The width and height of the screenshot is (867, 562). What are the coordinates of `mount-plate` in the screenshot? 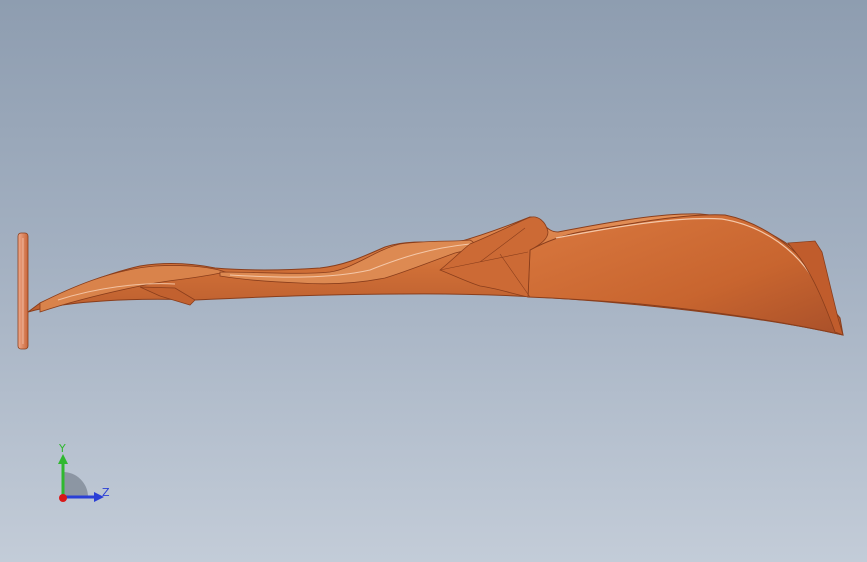 It's located at (23, 291).